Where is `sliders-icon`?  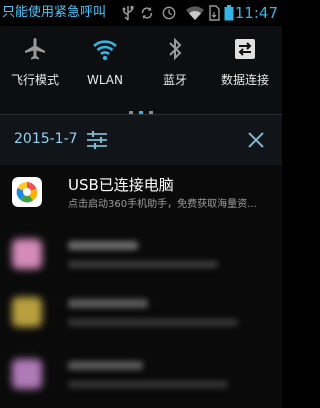 sliders-icon is located at coordinates (97, 140).